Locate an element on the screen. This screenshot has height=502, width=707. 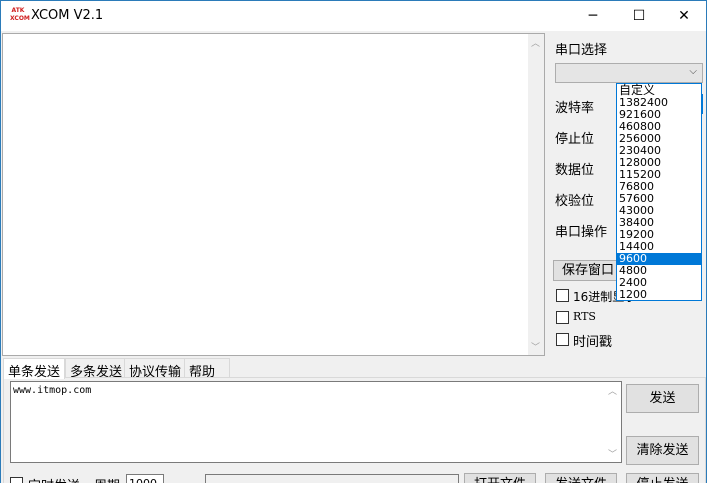
send-input: www.itmop.com ︿ ﹀ is located at coordinates (316, 422).